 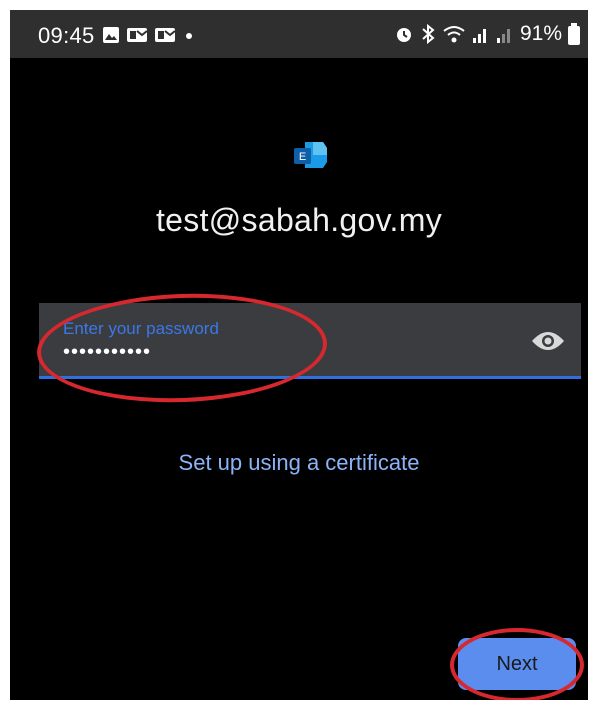 I want to click on alarm-icon, so click(x=403, y=35).